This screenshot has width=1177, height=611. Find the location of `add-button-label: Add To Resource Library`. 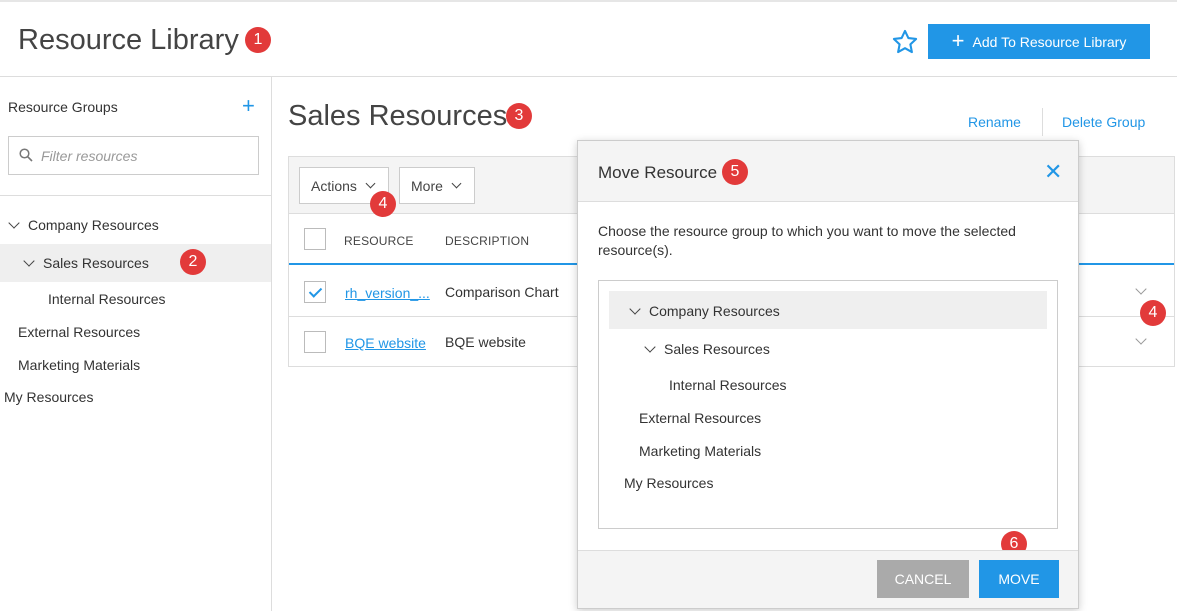

add-button-label: Add To Resource Library is located at coordinates (1049, 41).